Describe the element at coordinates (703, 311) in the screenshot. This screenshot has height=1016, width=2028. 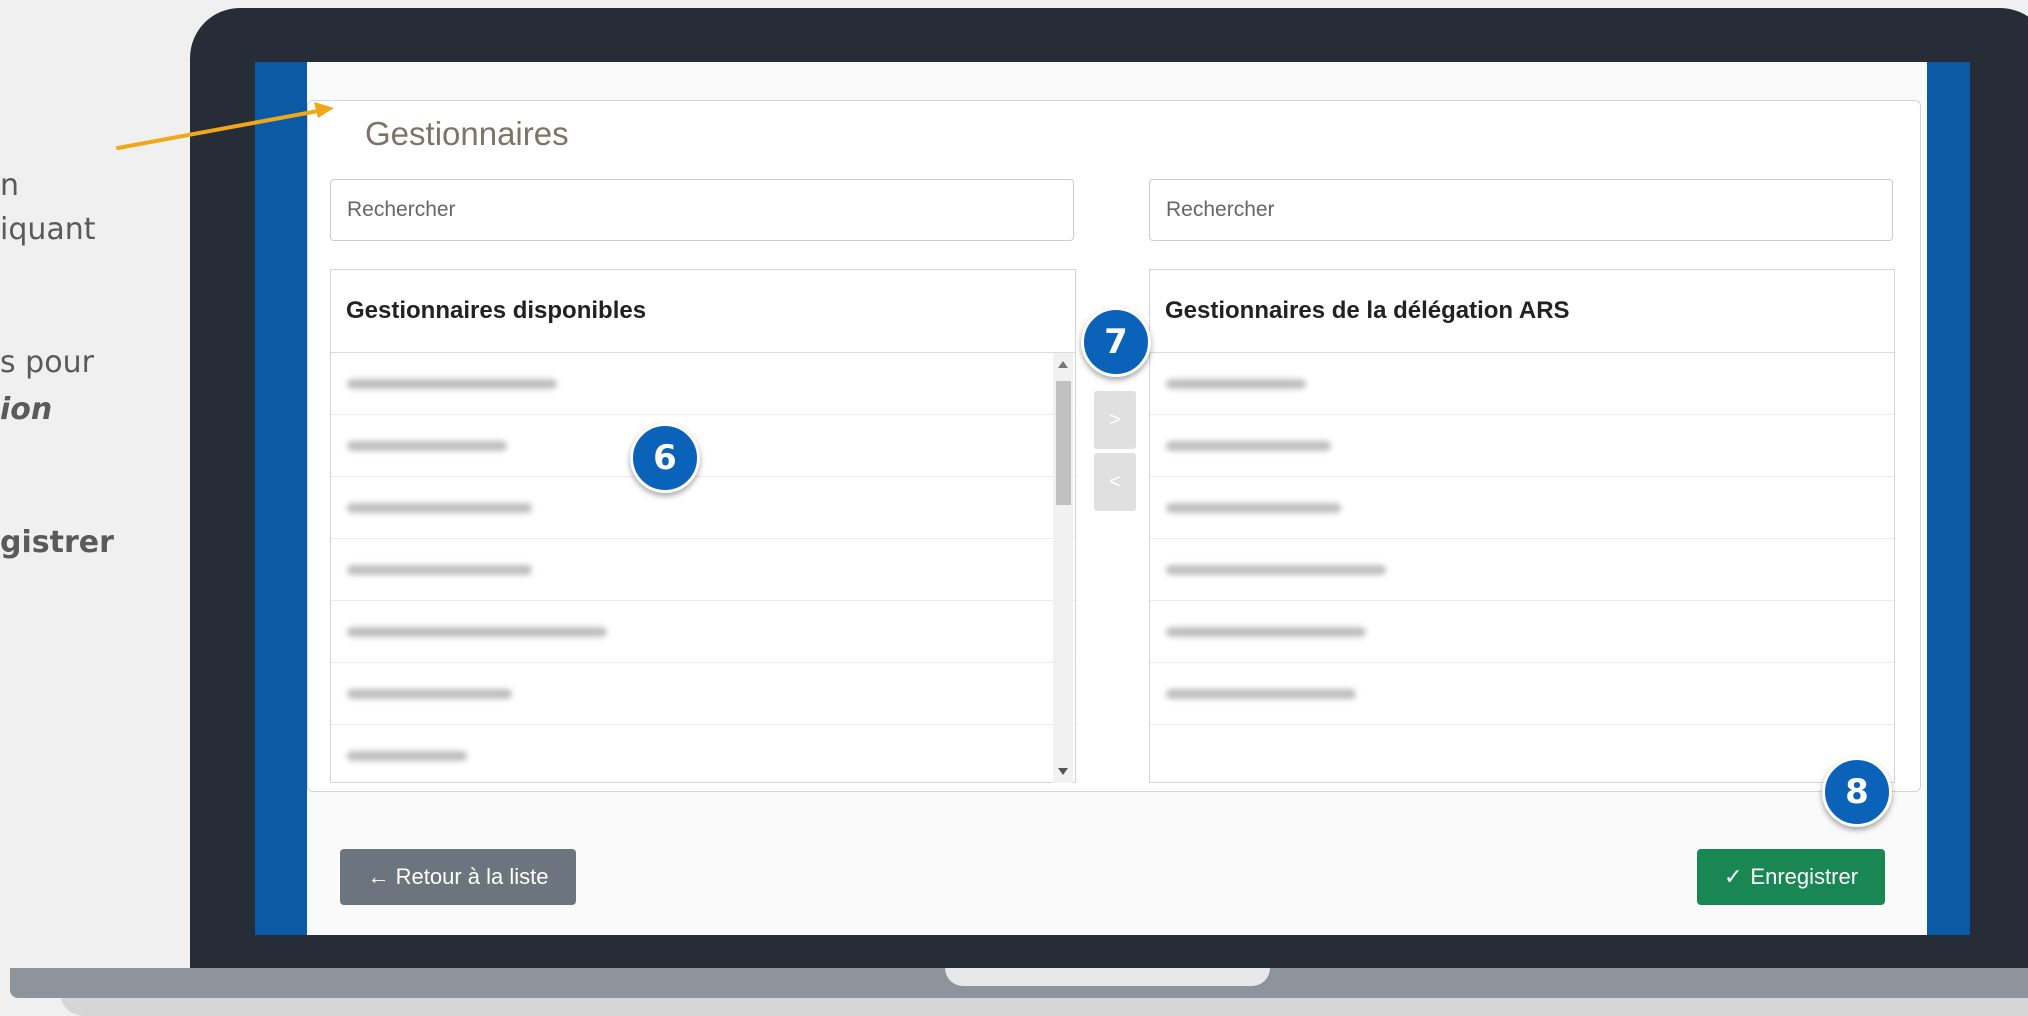
I see `available-managers-title: Gestionnaires disponibles` at that location.